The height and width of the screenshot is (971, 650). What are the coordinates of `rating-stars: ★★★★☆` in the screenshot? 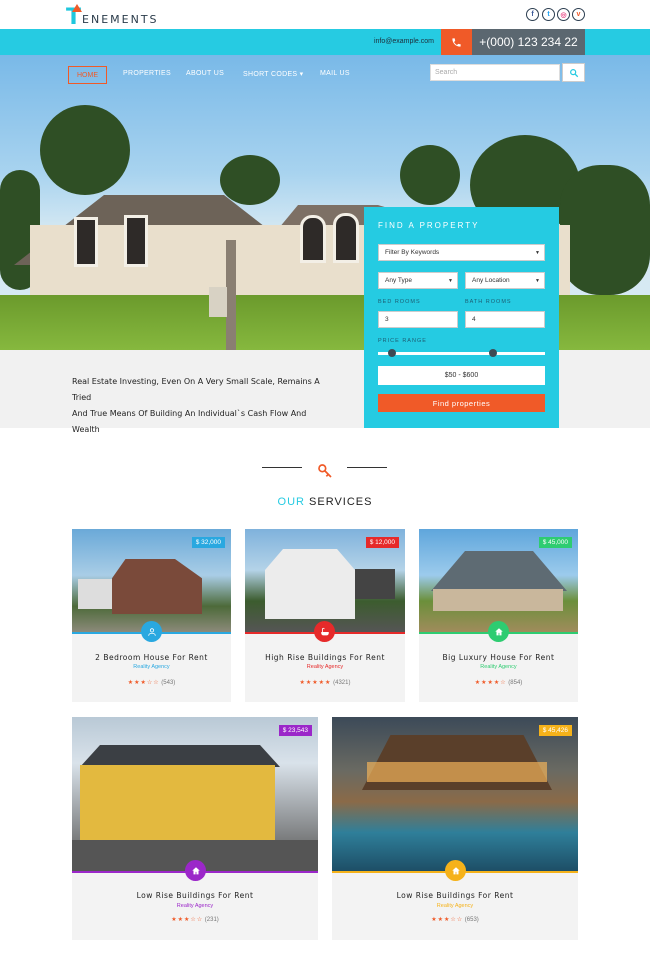 It's located at (490, 683).